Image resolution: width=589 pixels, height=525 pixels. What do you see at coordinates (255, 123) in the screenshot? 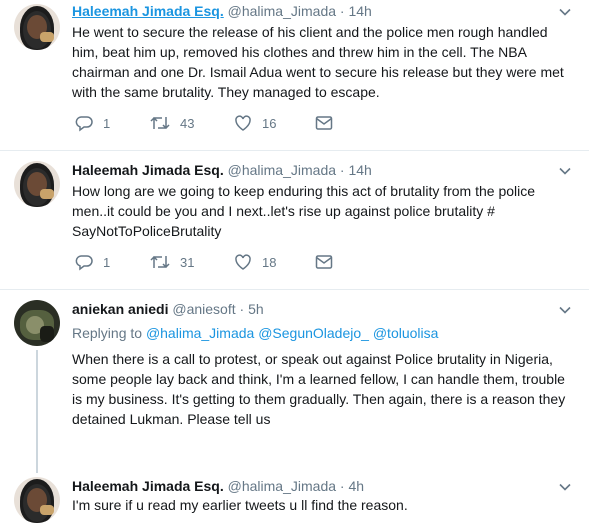
I see `like-button: 16` at bounding box center [255, 123].